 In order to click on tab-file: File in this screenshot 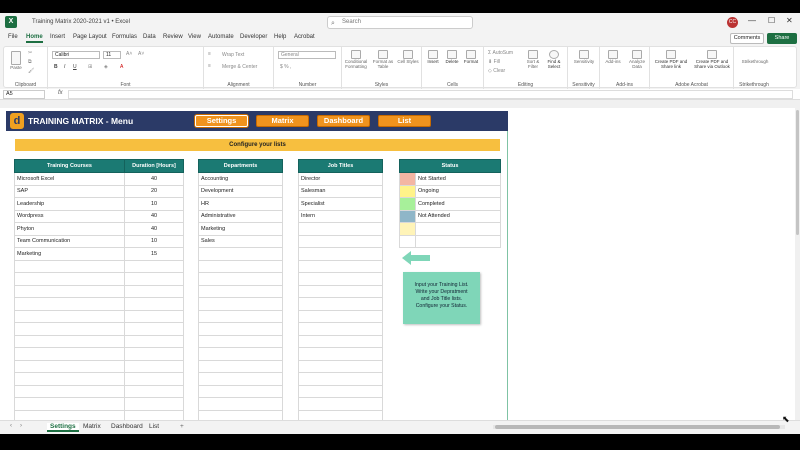, I will do `click(13, 37)`.